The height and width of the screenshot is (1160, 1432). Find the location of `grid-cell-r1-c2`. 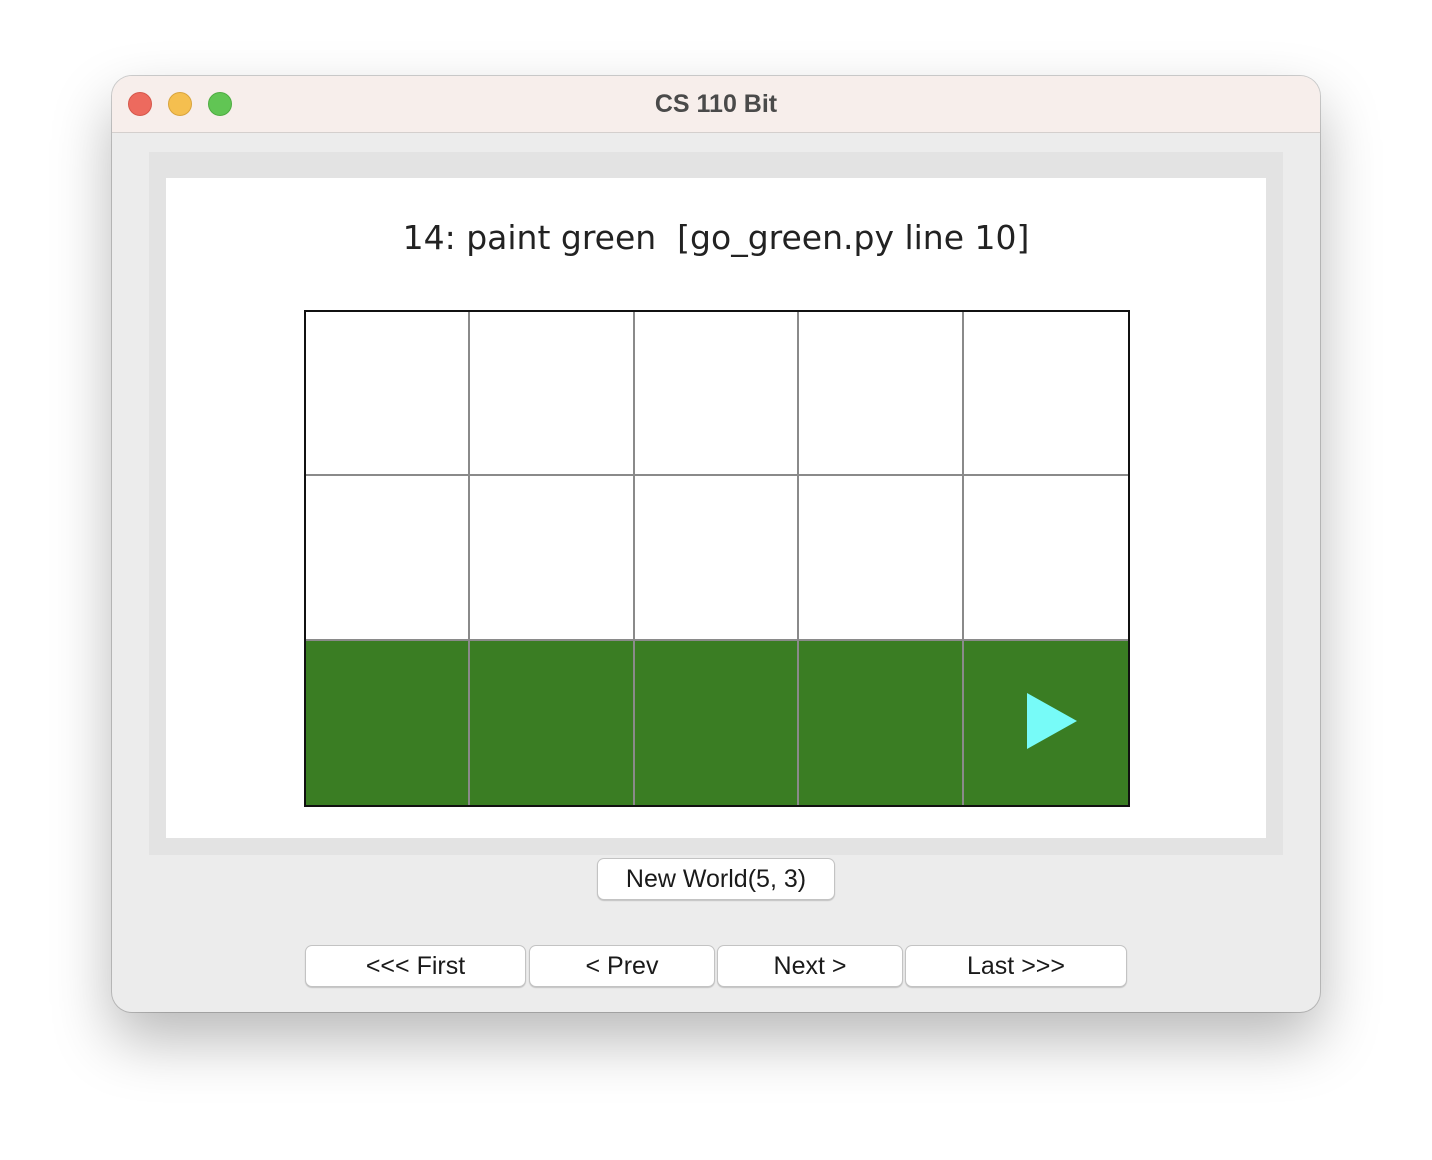

grid-cell-r1-c2 is located at coordinates (717, 558).